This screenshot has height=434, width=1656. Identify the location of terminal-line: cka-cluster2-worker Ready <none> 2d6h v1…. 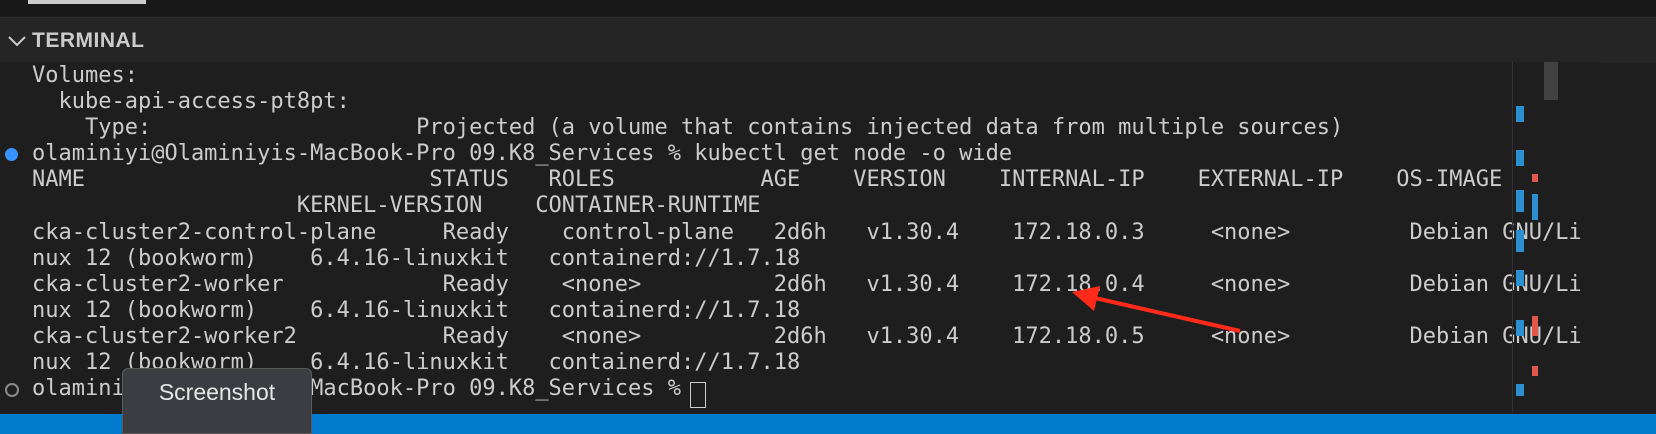
(807, 284).